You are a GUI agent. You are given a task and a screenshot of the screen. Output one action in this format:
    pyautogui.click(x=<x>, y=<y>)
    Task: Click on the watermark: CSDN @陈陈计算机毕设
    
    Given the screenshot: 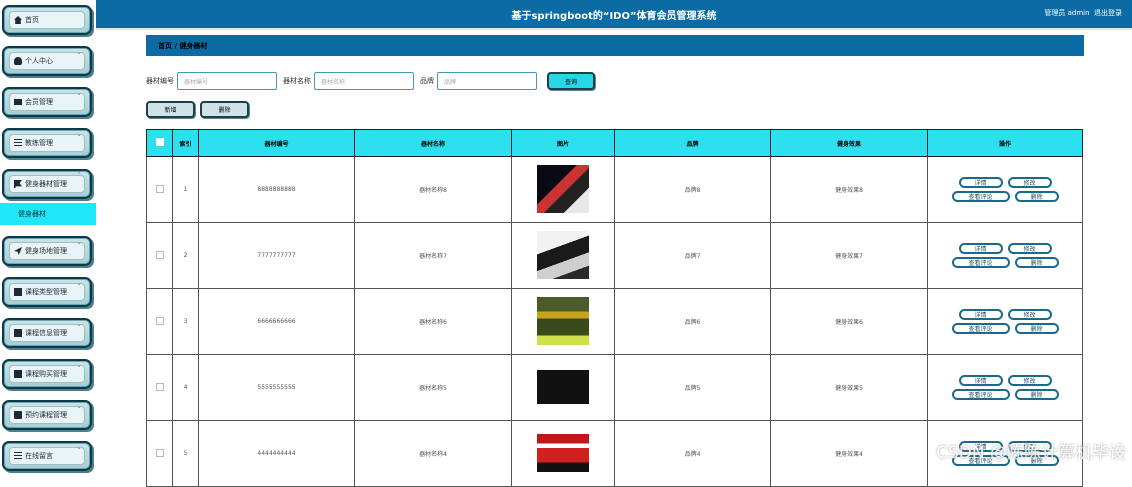 What is the action you would take?
    pyautogui.click(x=1031, y=453)
    